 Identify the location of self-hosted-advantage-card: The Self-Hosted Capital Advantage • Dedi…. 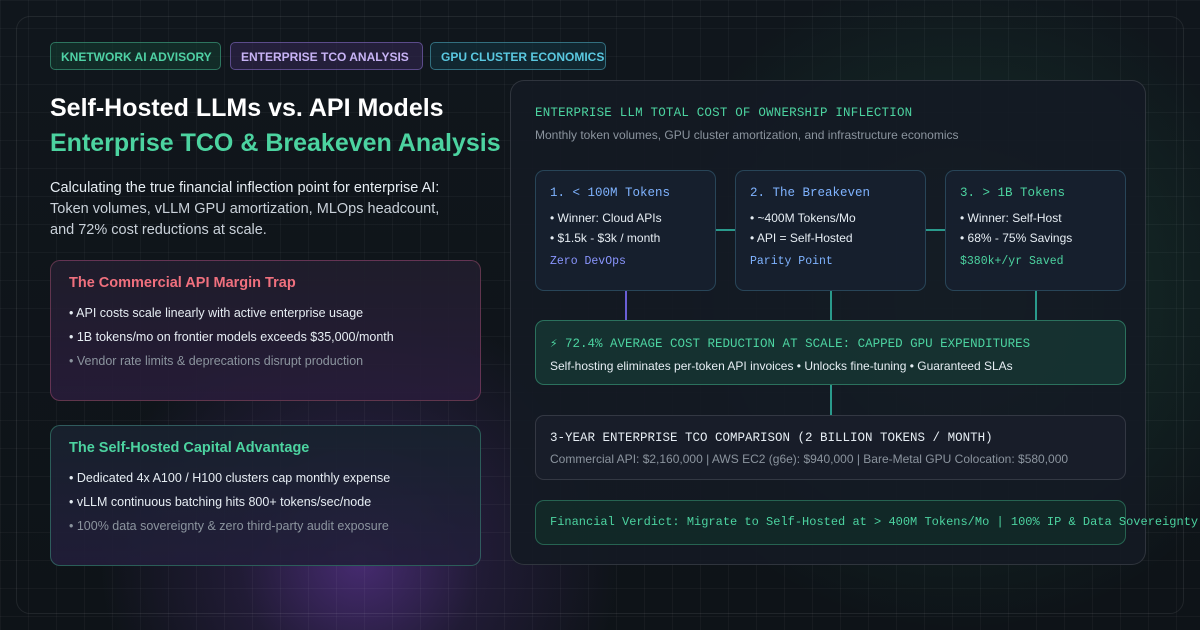
(265, 495).